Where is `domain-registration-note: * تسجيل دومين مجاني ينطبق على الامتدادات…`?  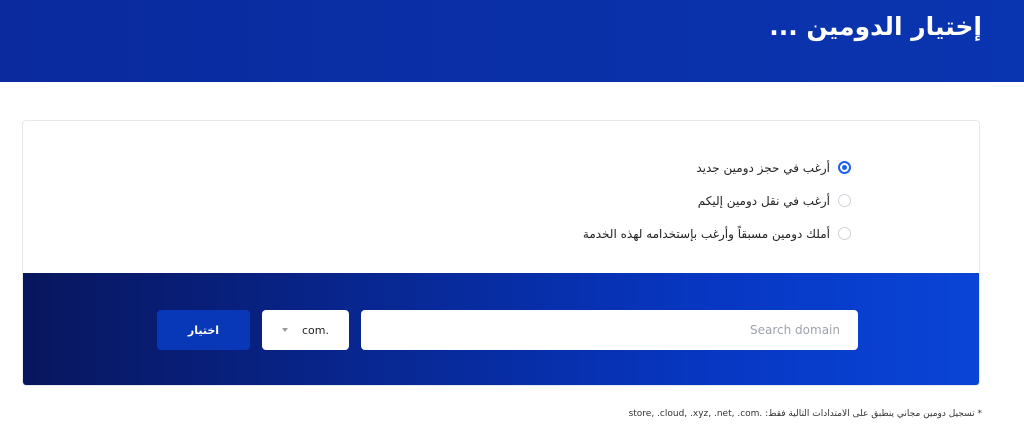
domain-registration-note: * تسجيل دومين مجاني ينطبق على الامتدادات… is located at coordinates (805, 414).